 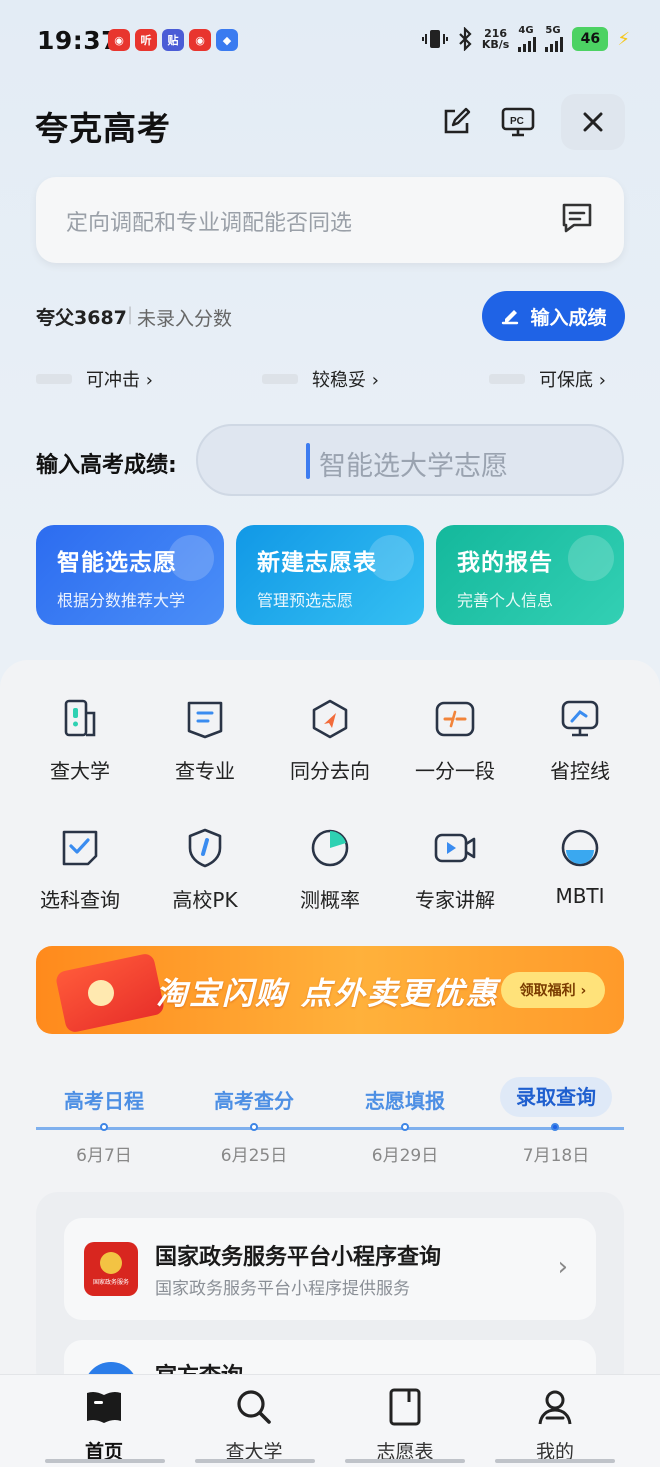 I want to click on grid-item-college-pk: 高校PK, so click(x=205, y=869).